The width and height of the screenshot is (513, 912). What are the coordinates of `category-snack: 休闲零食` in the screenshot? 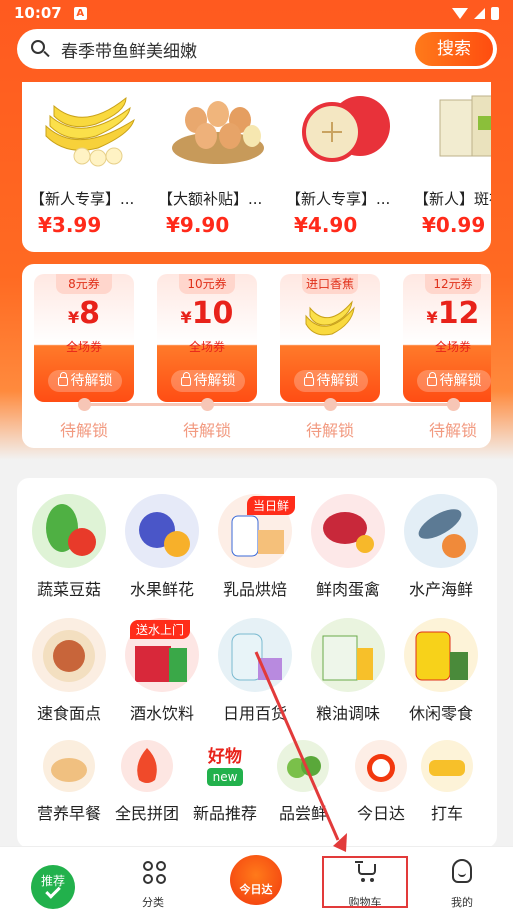 It's located at (441, 671).